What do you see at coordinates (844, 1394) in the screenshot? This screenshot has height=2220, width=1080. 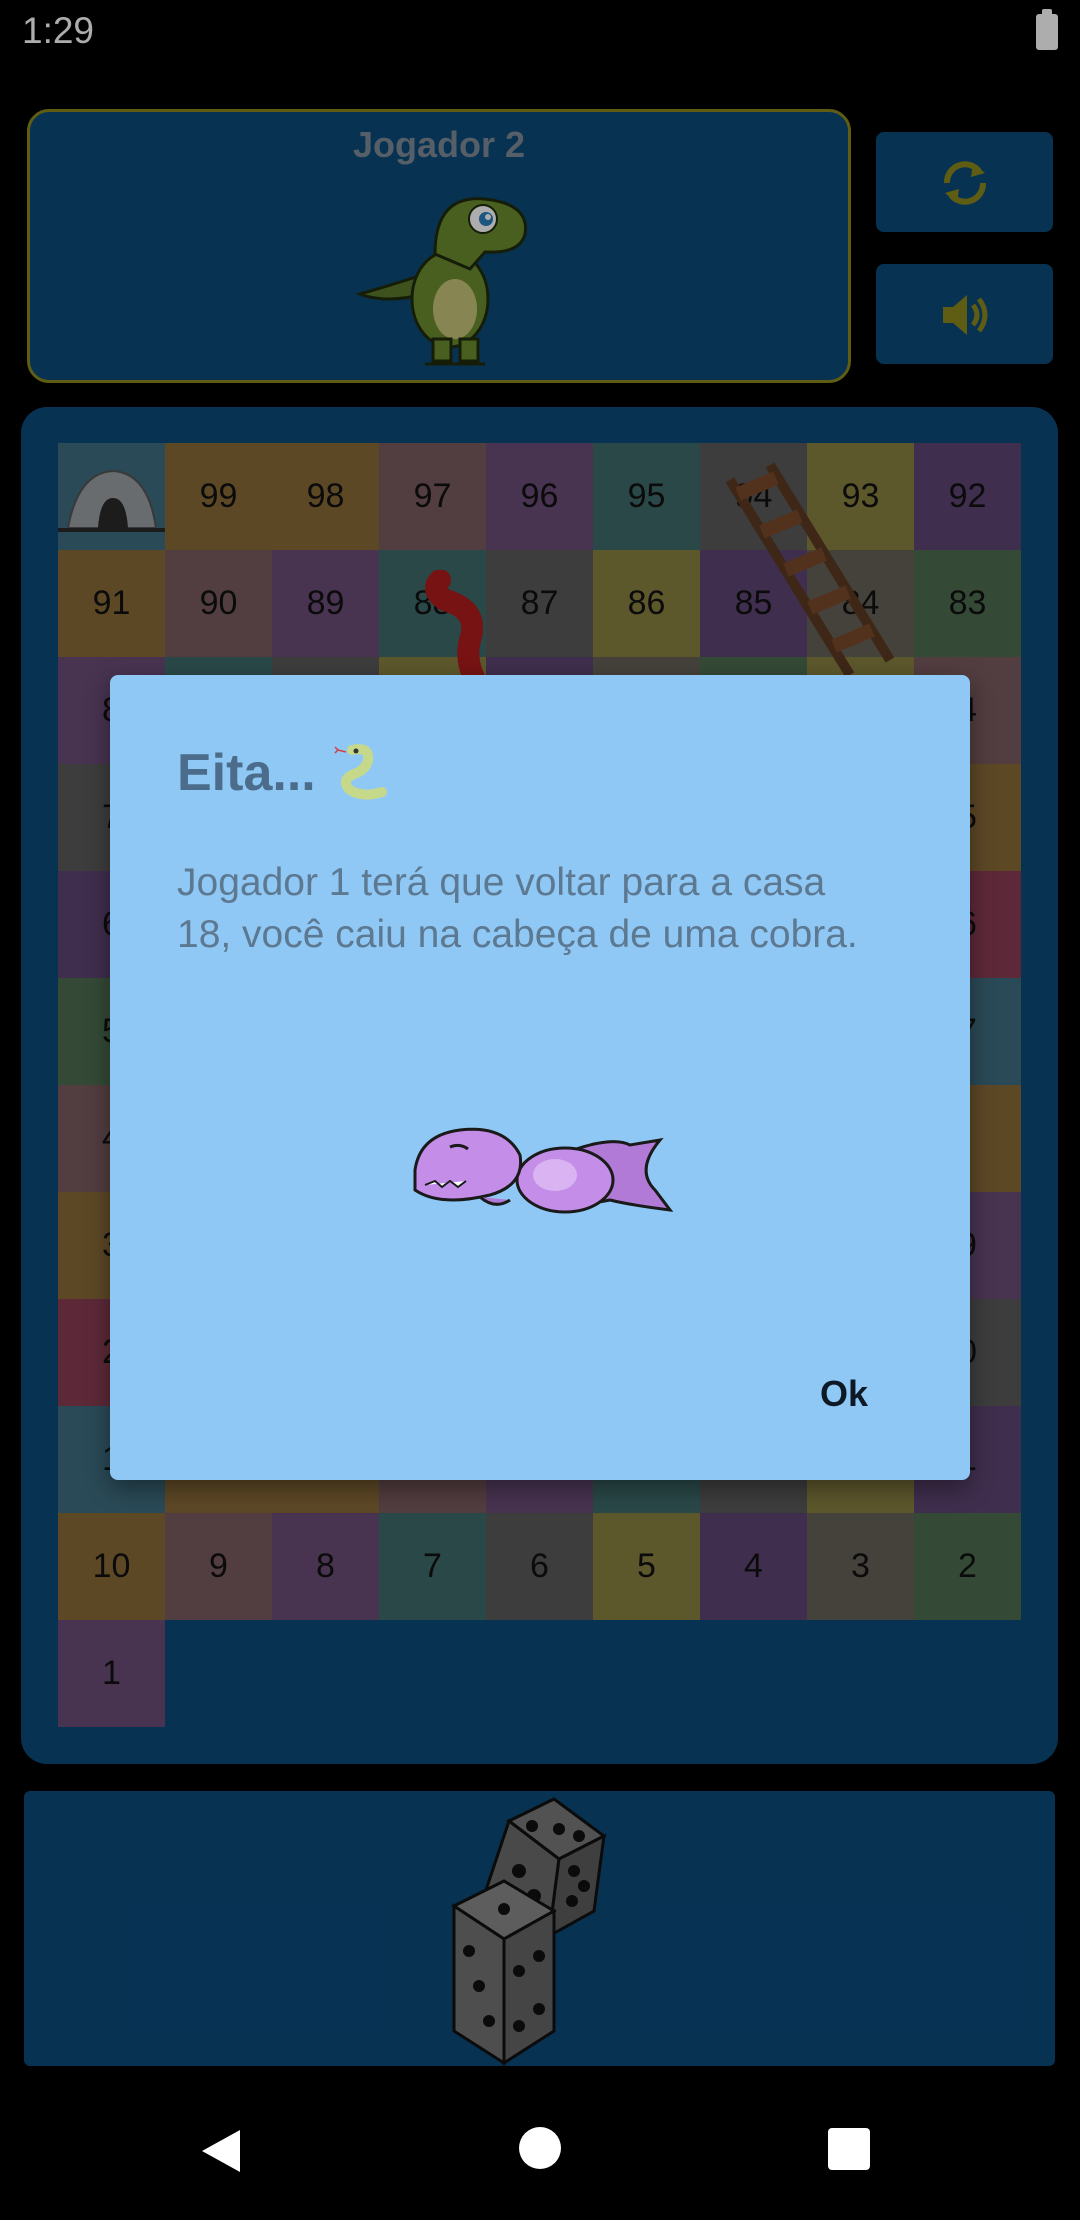 I see `ok-button: Ok` at bounding box center [844, 1394].